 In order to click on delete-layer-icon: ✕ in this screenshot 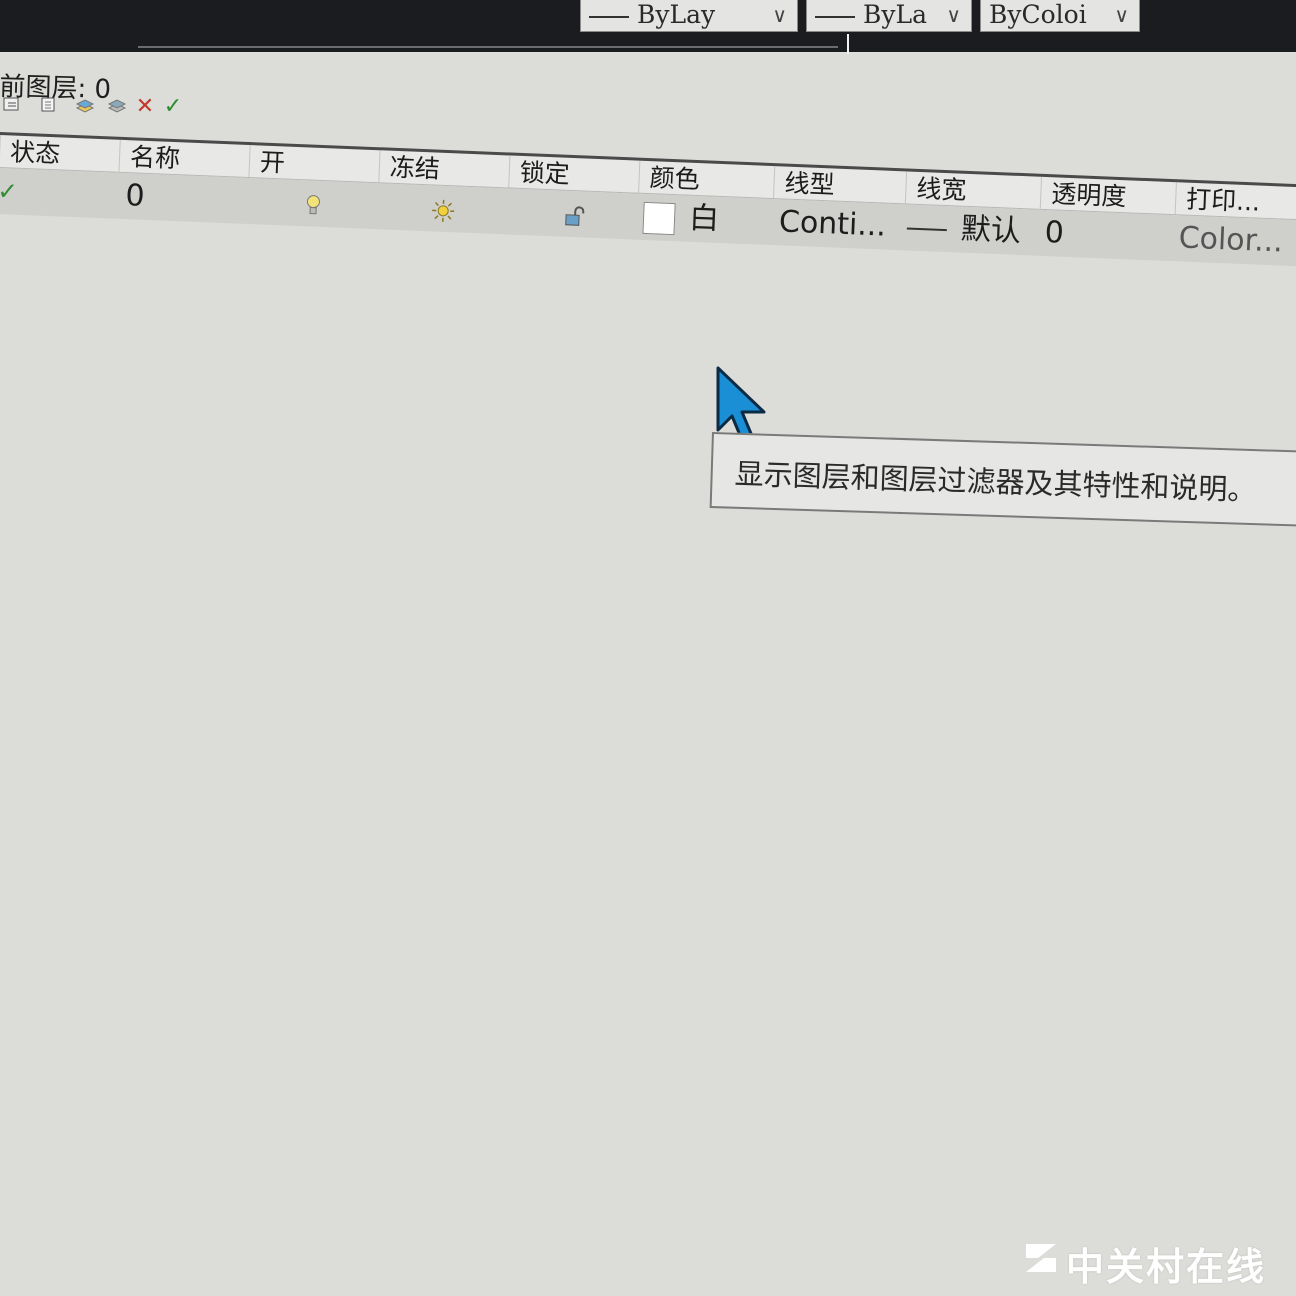, I will do `click(145, 107)`.